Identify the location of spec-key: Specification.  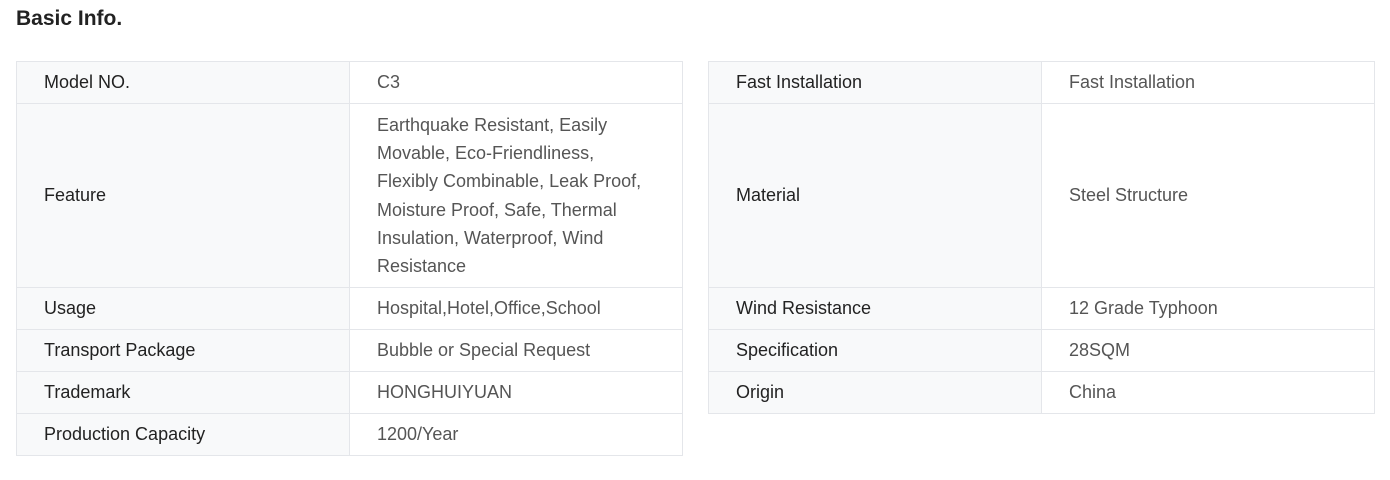
(875, 350).